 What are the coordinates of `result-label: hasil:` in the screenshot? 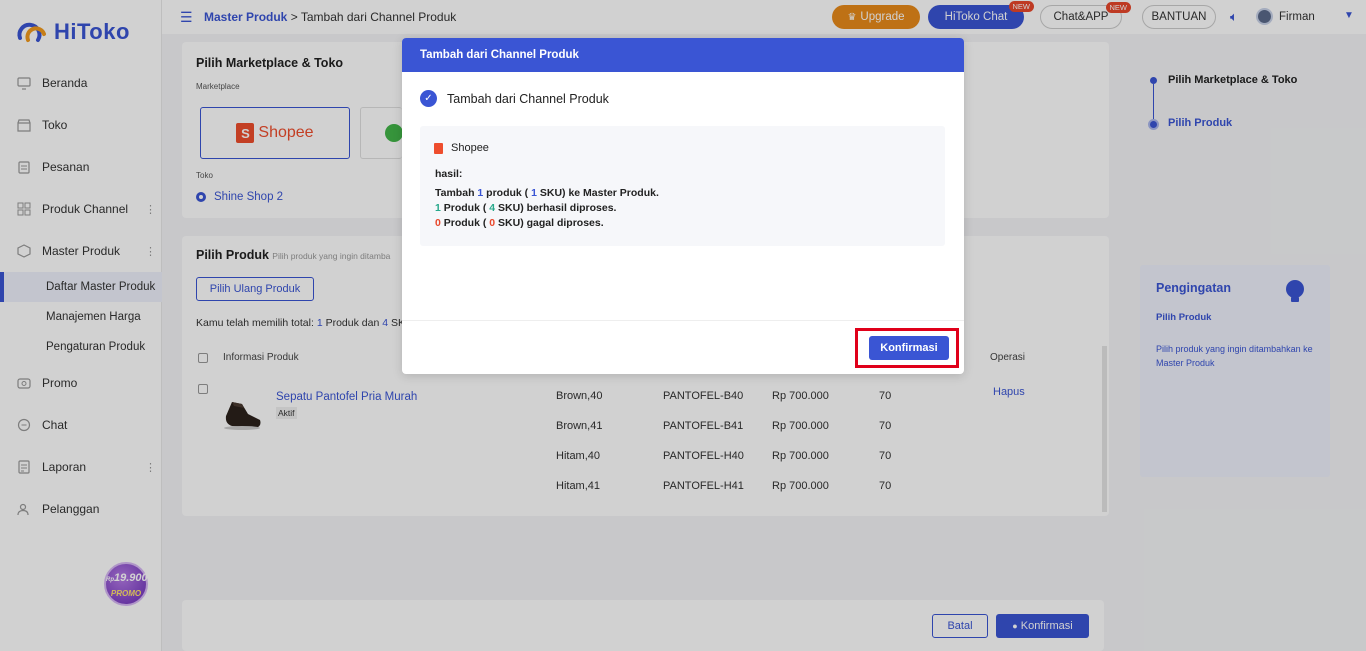 It's located at (449, 174).